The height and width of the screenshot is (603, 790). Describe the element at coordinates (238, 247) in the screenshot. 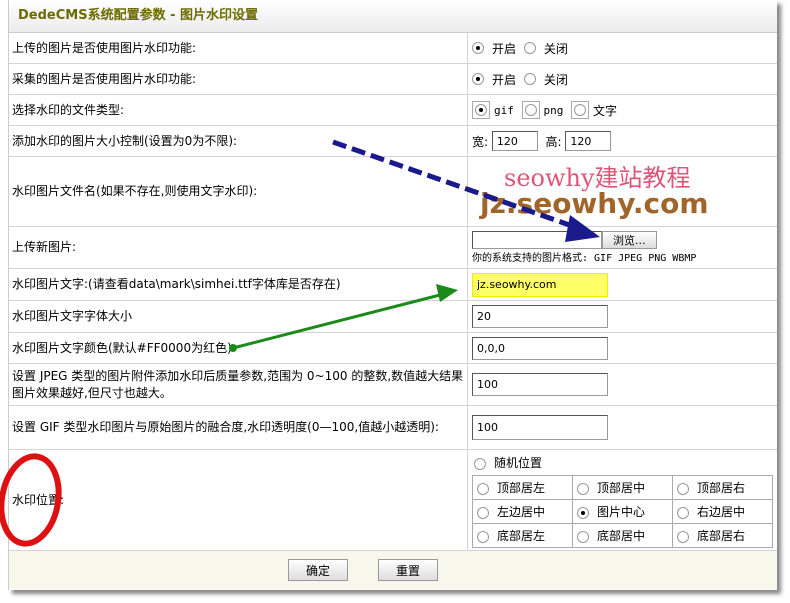

I see `label: 上传新图片:` at that location.